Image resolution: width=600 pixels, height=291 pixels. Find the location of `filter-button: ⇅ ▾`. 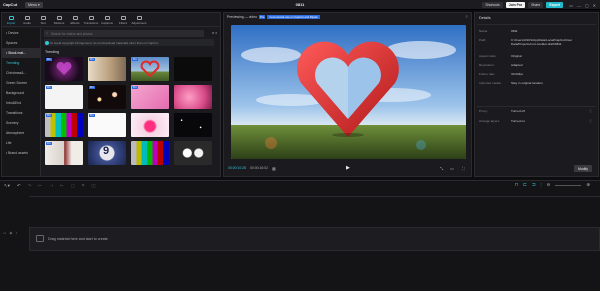

filter-button: ⇅ ▾ is located at coordinates (214, 33).